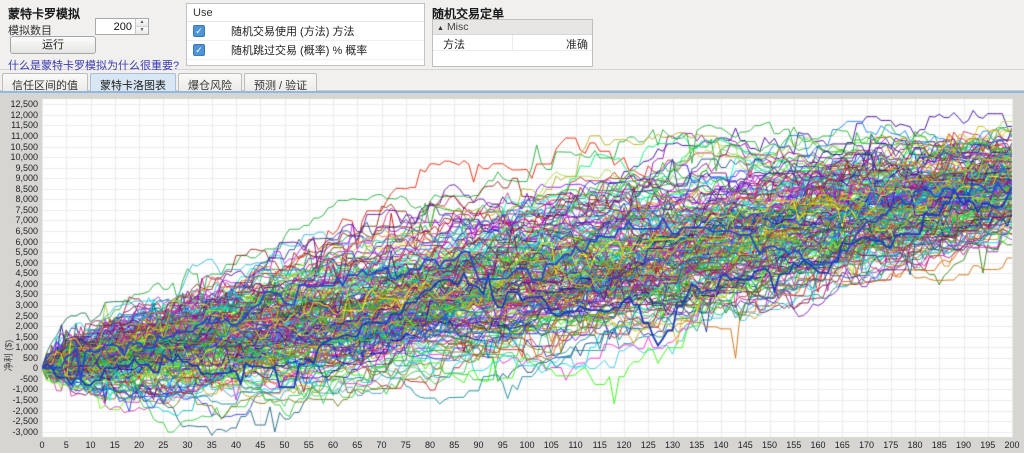  I want to click on x-tick-label: 95, so click(502, 445).